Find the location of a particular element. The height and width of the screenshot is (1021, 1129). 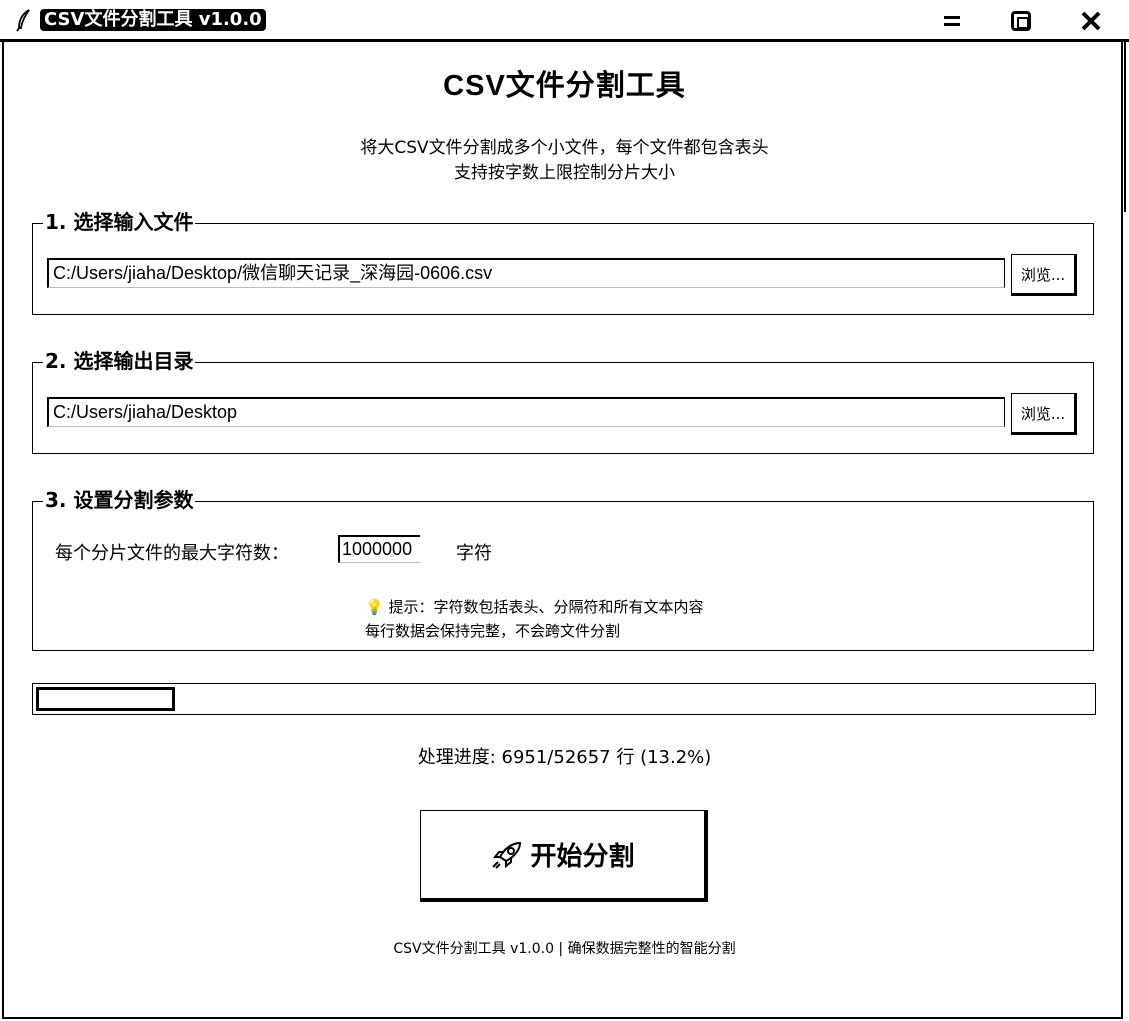

feather-icon is located at coordinates (23, 20).